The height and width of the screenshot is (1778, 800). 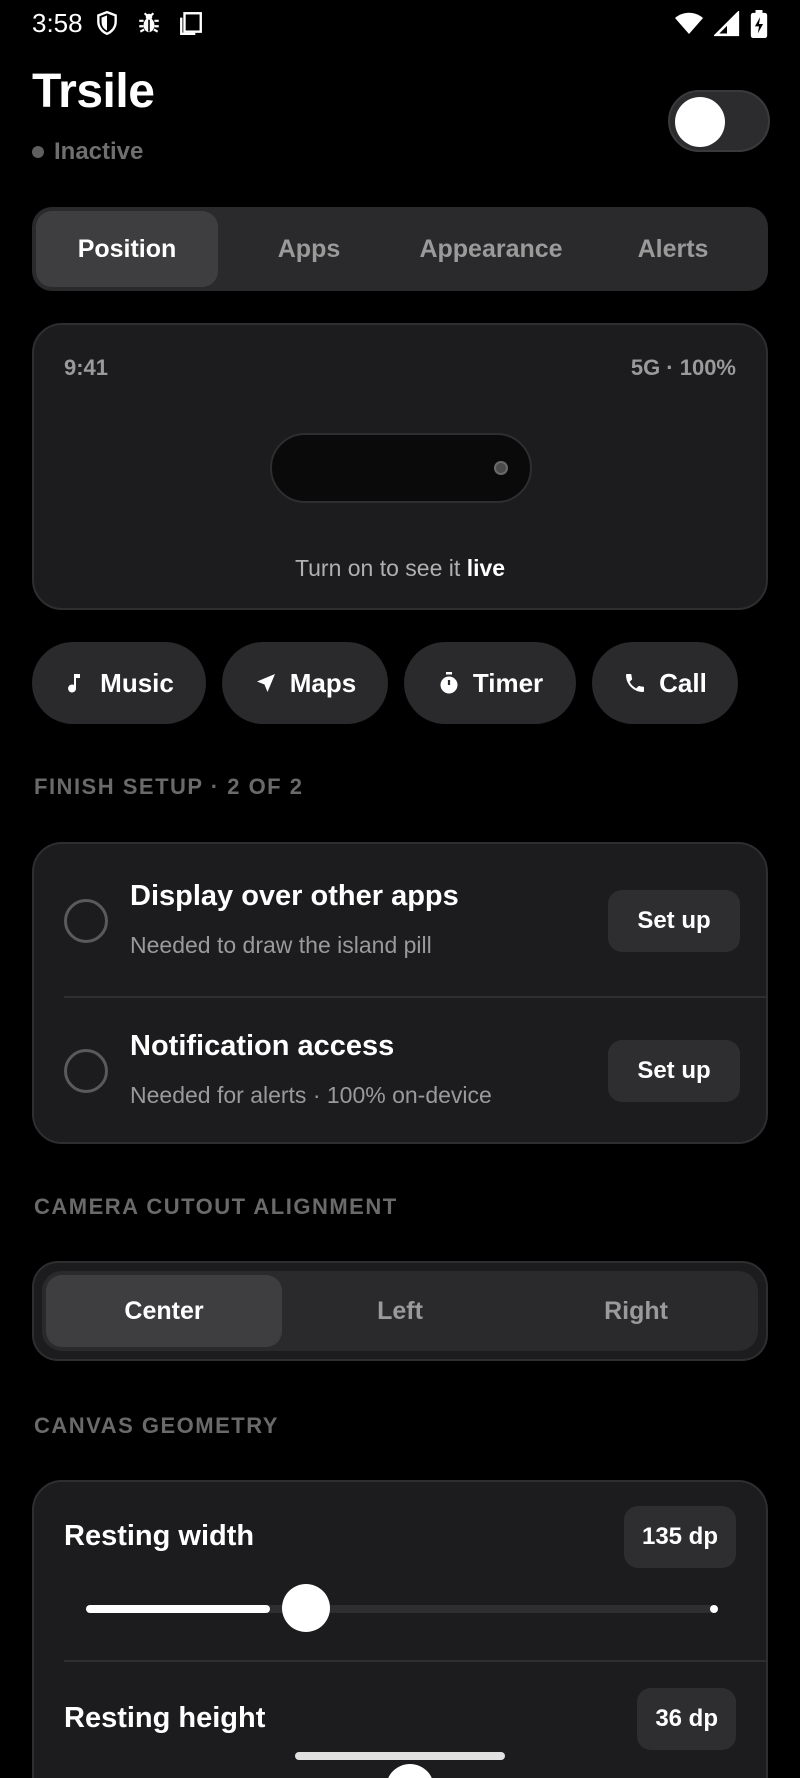 I want to click on preview-caption: Turn on to see it live, so click(x=400, y=568).